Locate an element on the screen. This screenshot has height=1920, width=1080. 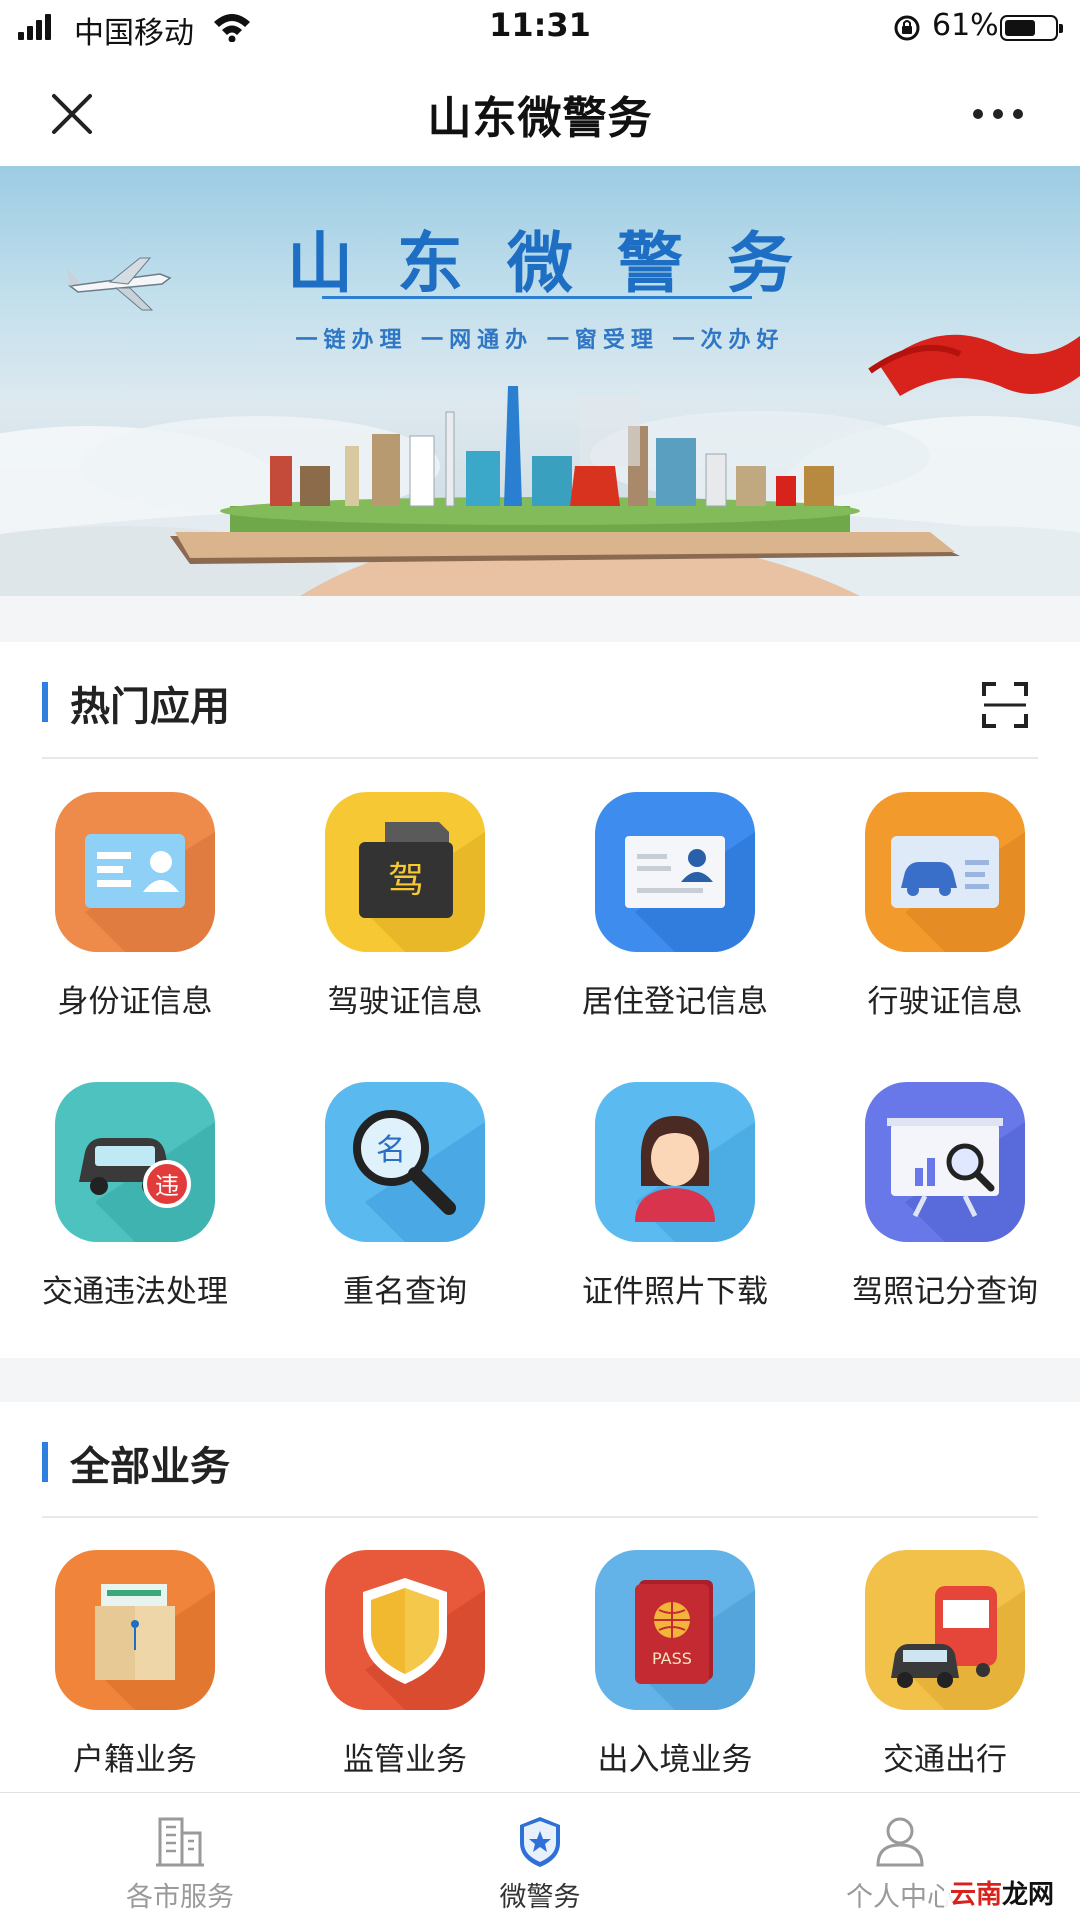
app-driver-license: 驾 驾驶证信息 is located at coordinates (405, 917).